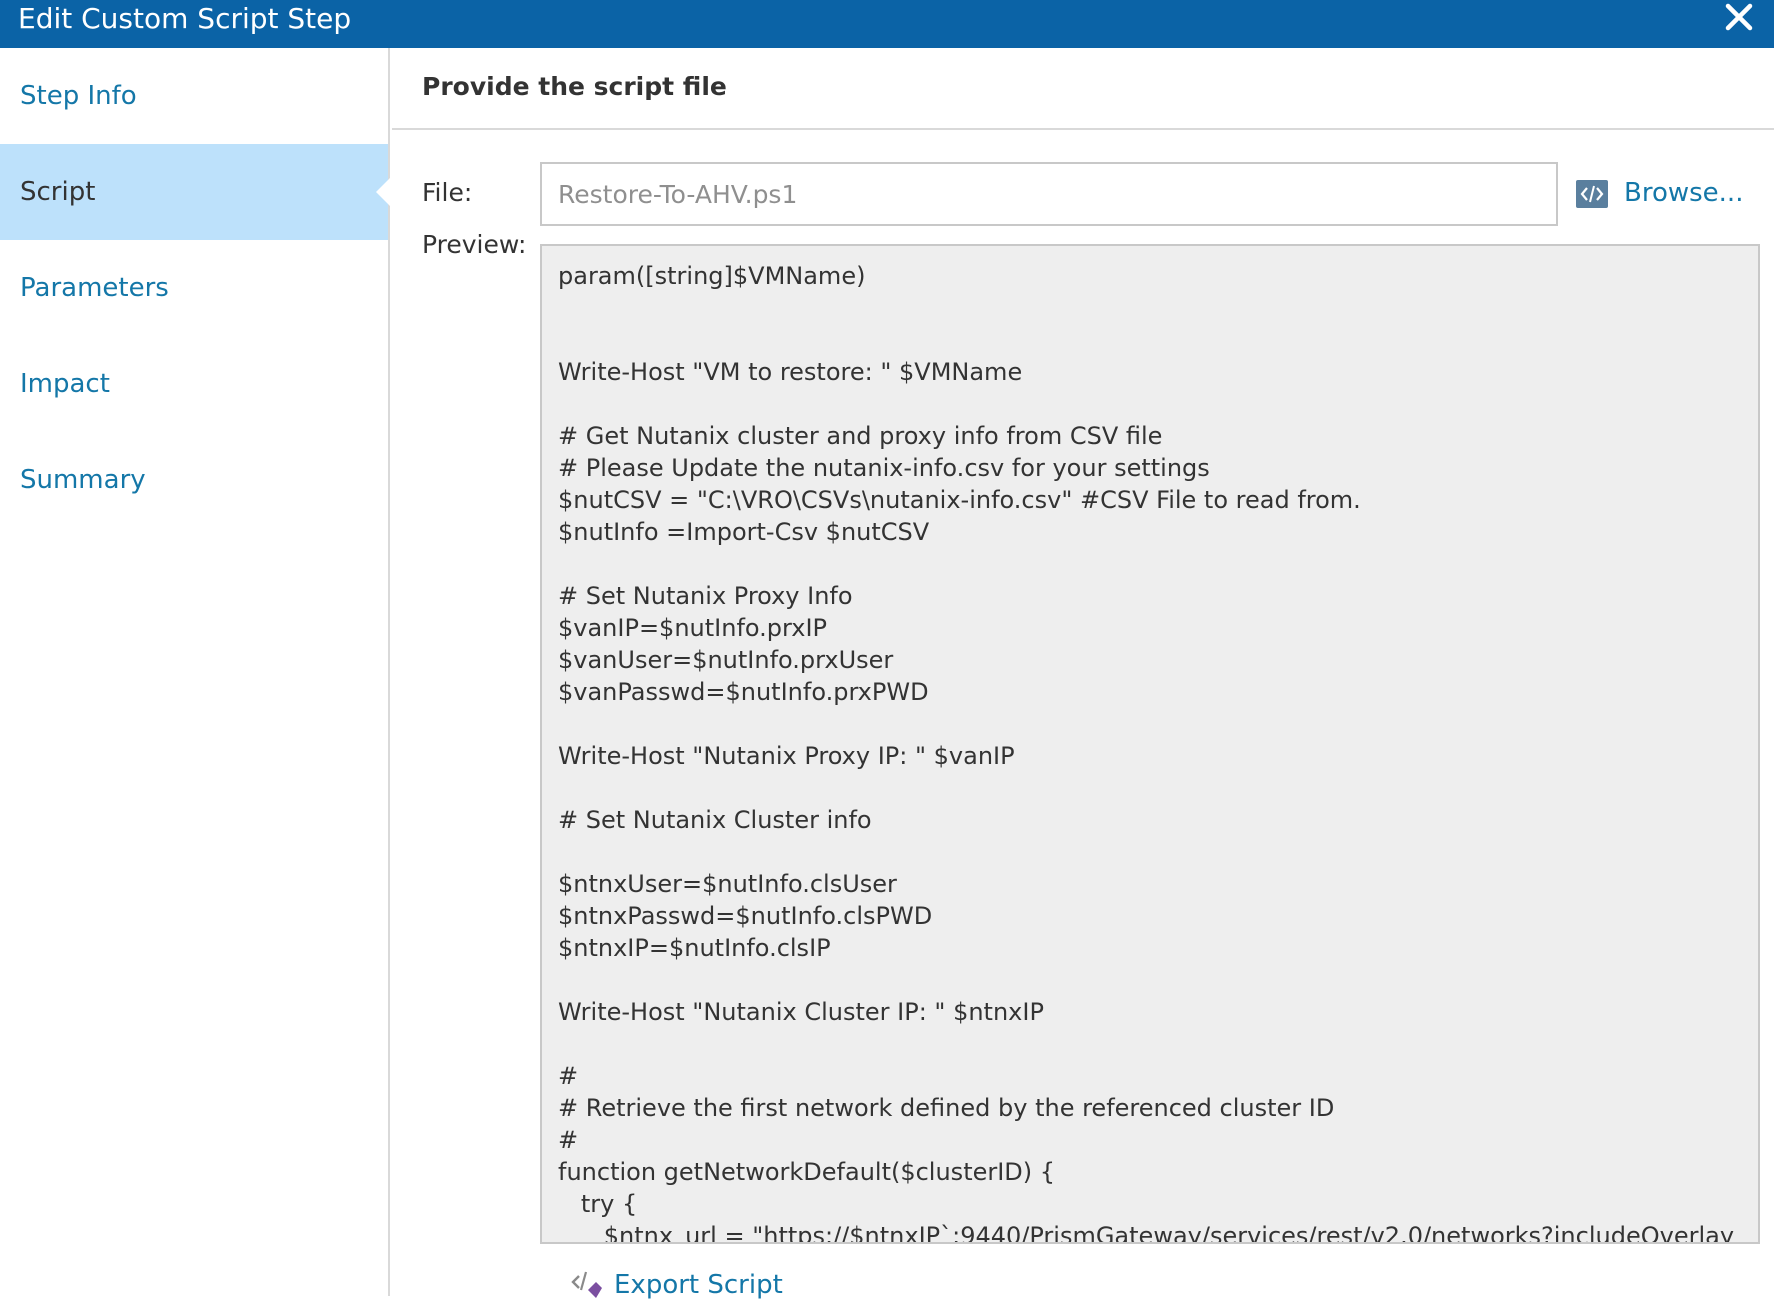  What do you see at coordinates (1083, 89) in the screenshot?
I see `section-header: Provide the script file` at bounding box center [1083, 89].